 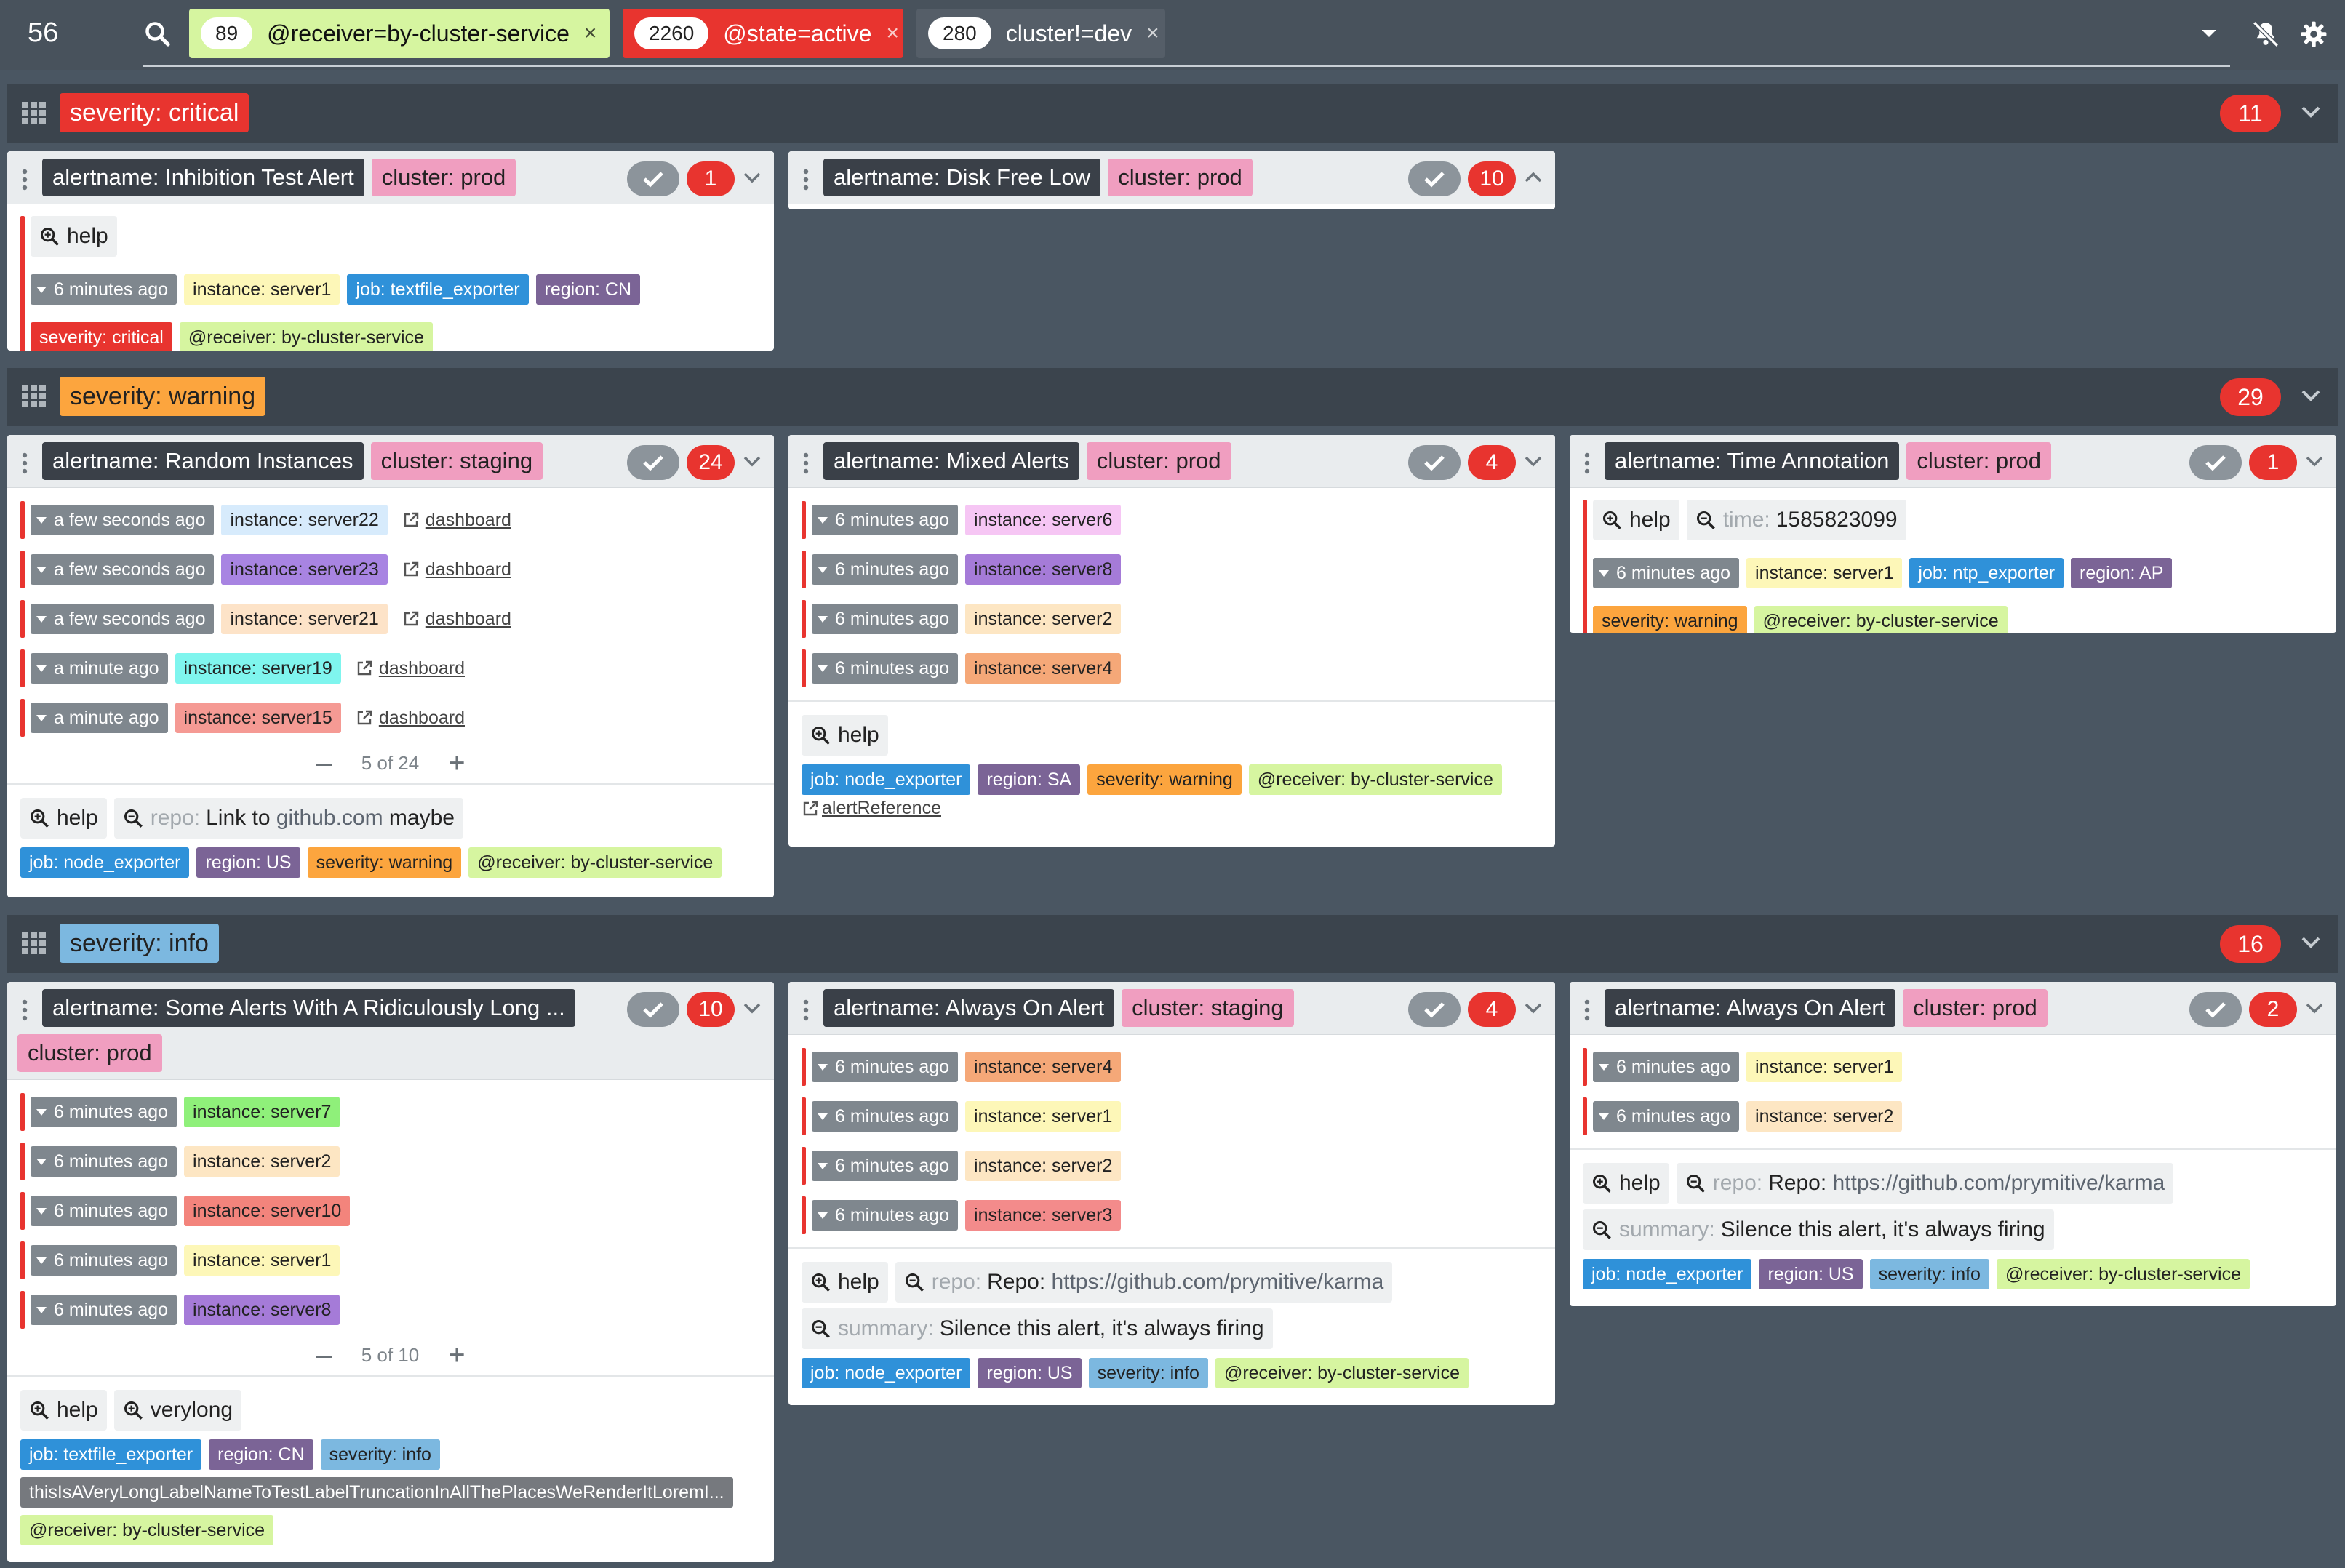 What do you see at coordinates (1029, 779) in the screenshot?
I see `label-region: region: SA` at bounding box center [1029, 779].